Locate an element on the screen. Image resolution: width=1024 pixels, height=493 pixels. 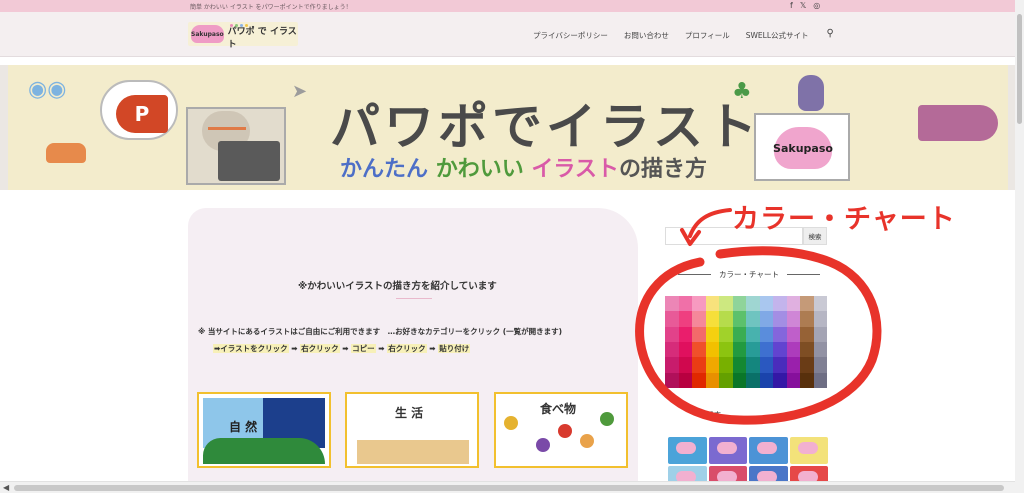
search-icon: ⚲ is located at coordinates (830, 34).